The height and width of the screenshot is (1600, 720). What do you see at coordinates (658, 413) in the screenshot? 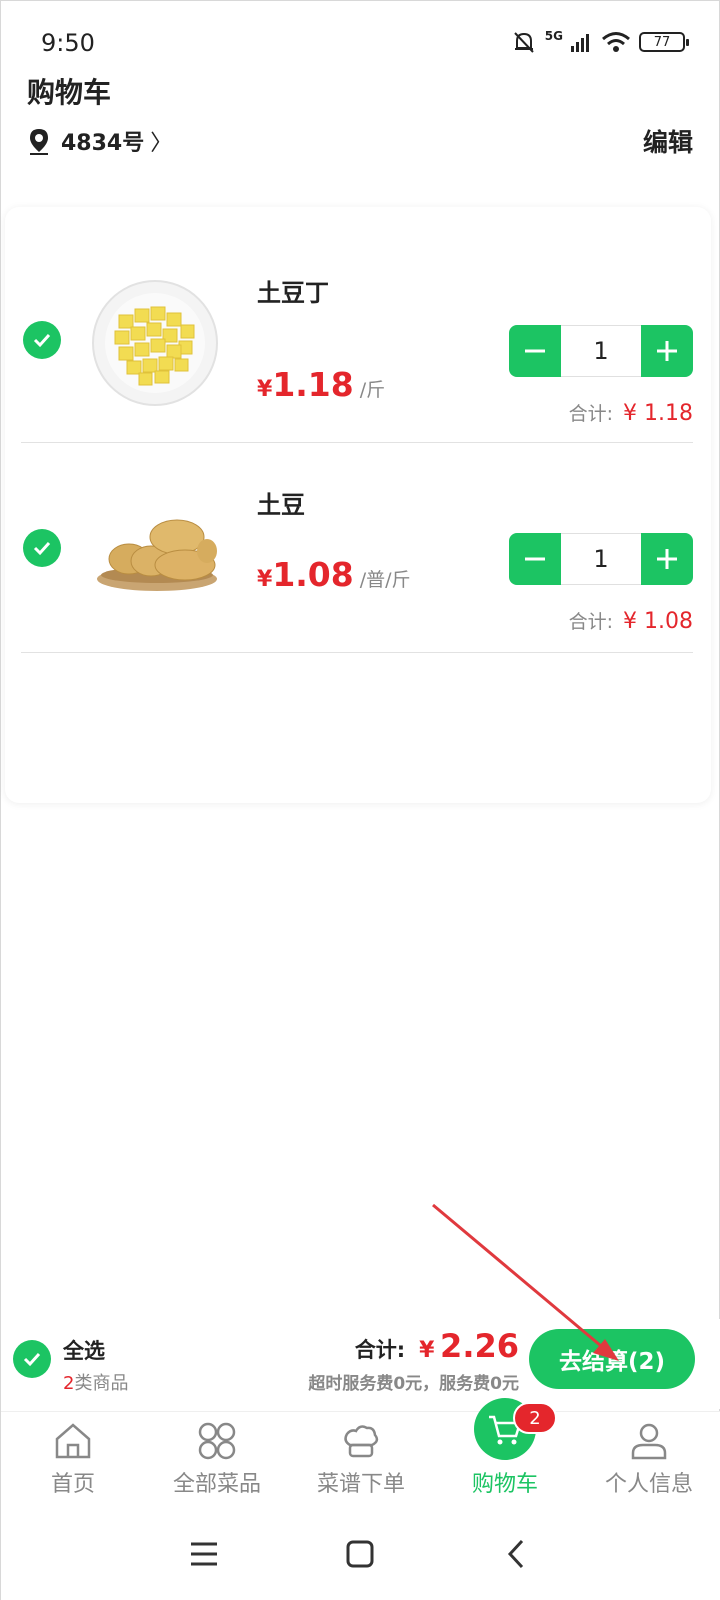
I see `subtotal-value: ¥ 1.18` at bounding box center [658, 413].